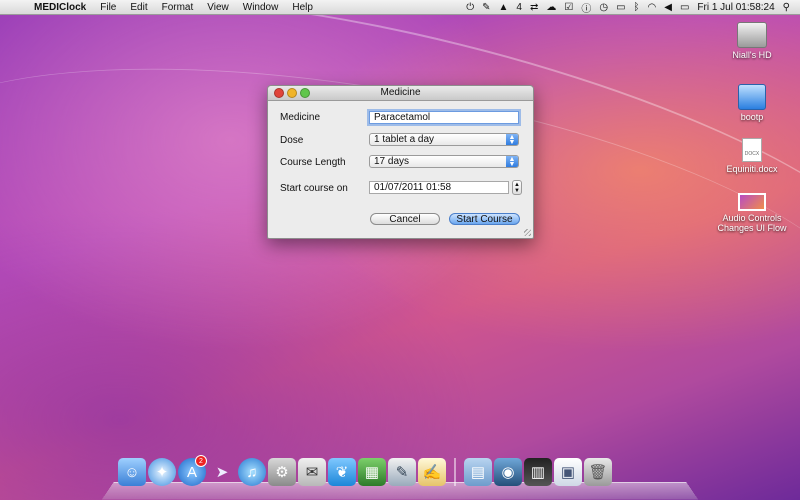 The image size is (800, 500). Describe the element at coordinates (568, 7) in the screenshot. I see `checkbox-icon: ☑` at that location.